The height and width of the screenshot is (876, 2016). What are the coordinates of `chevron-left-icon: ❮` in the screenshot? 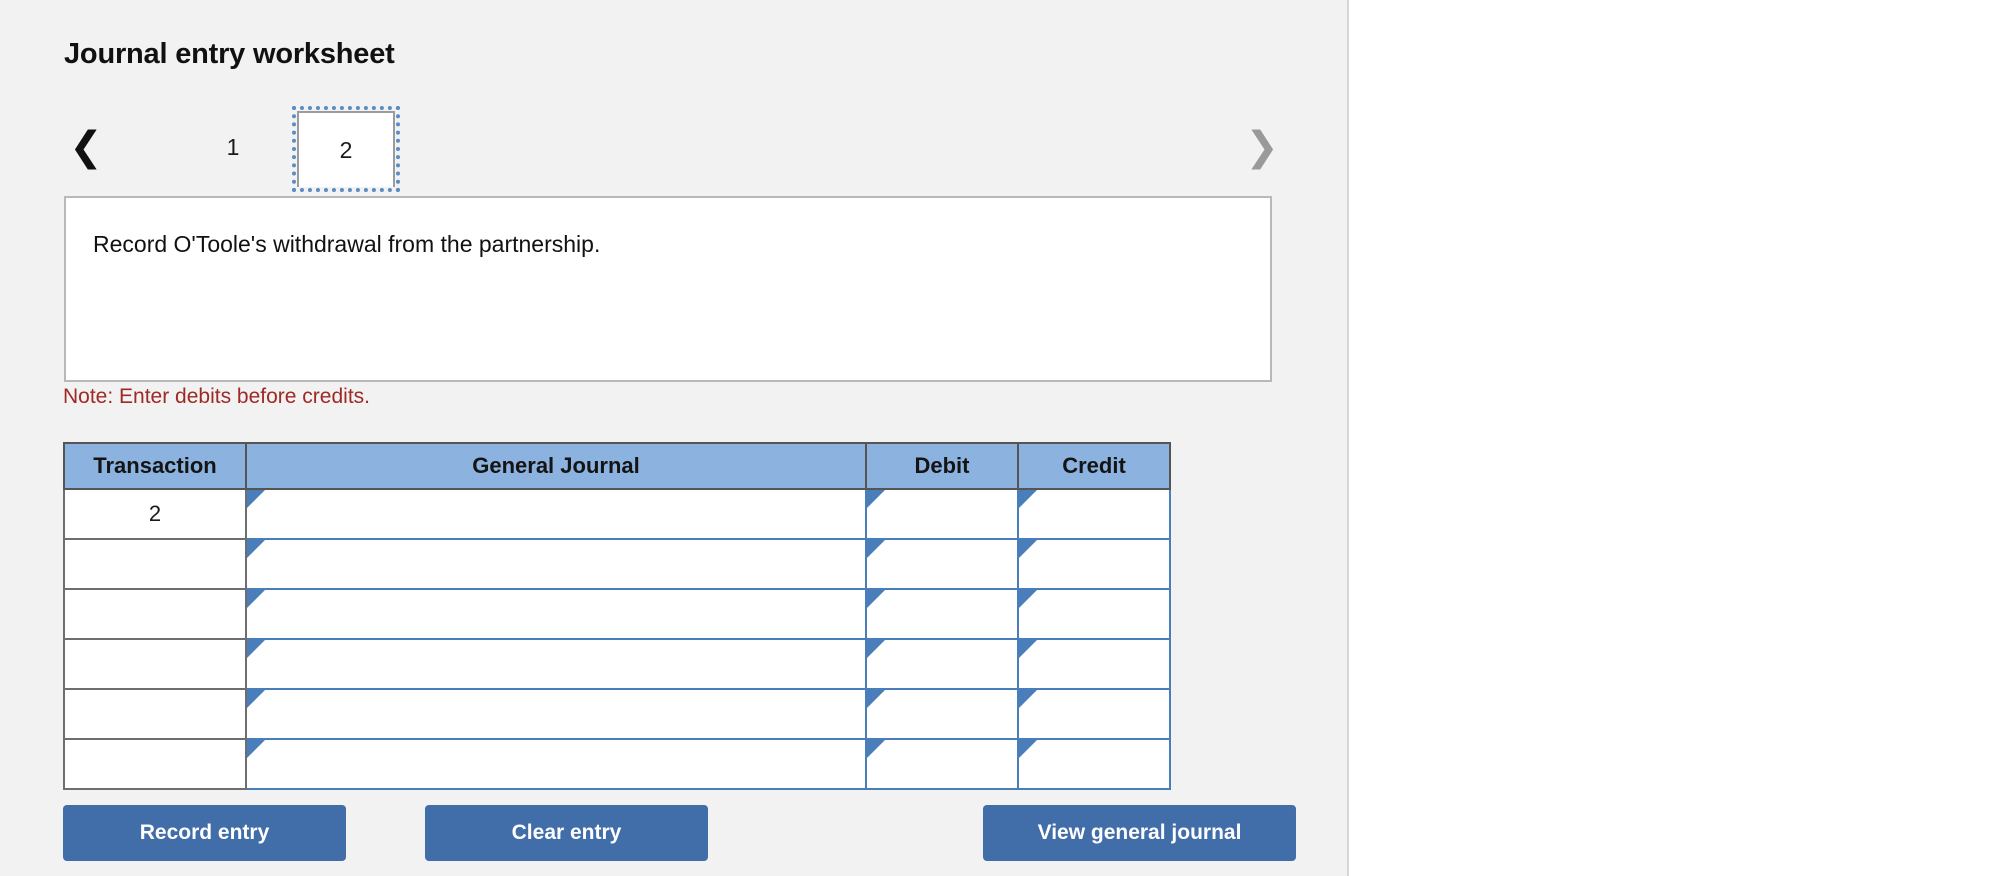 It's located at (86, 147).